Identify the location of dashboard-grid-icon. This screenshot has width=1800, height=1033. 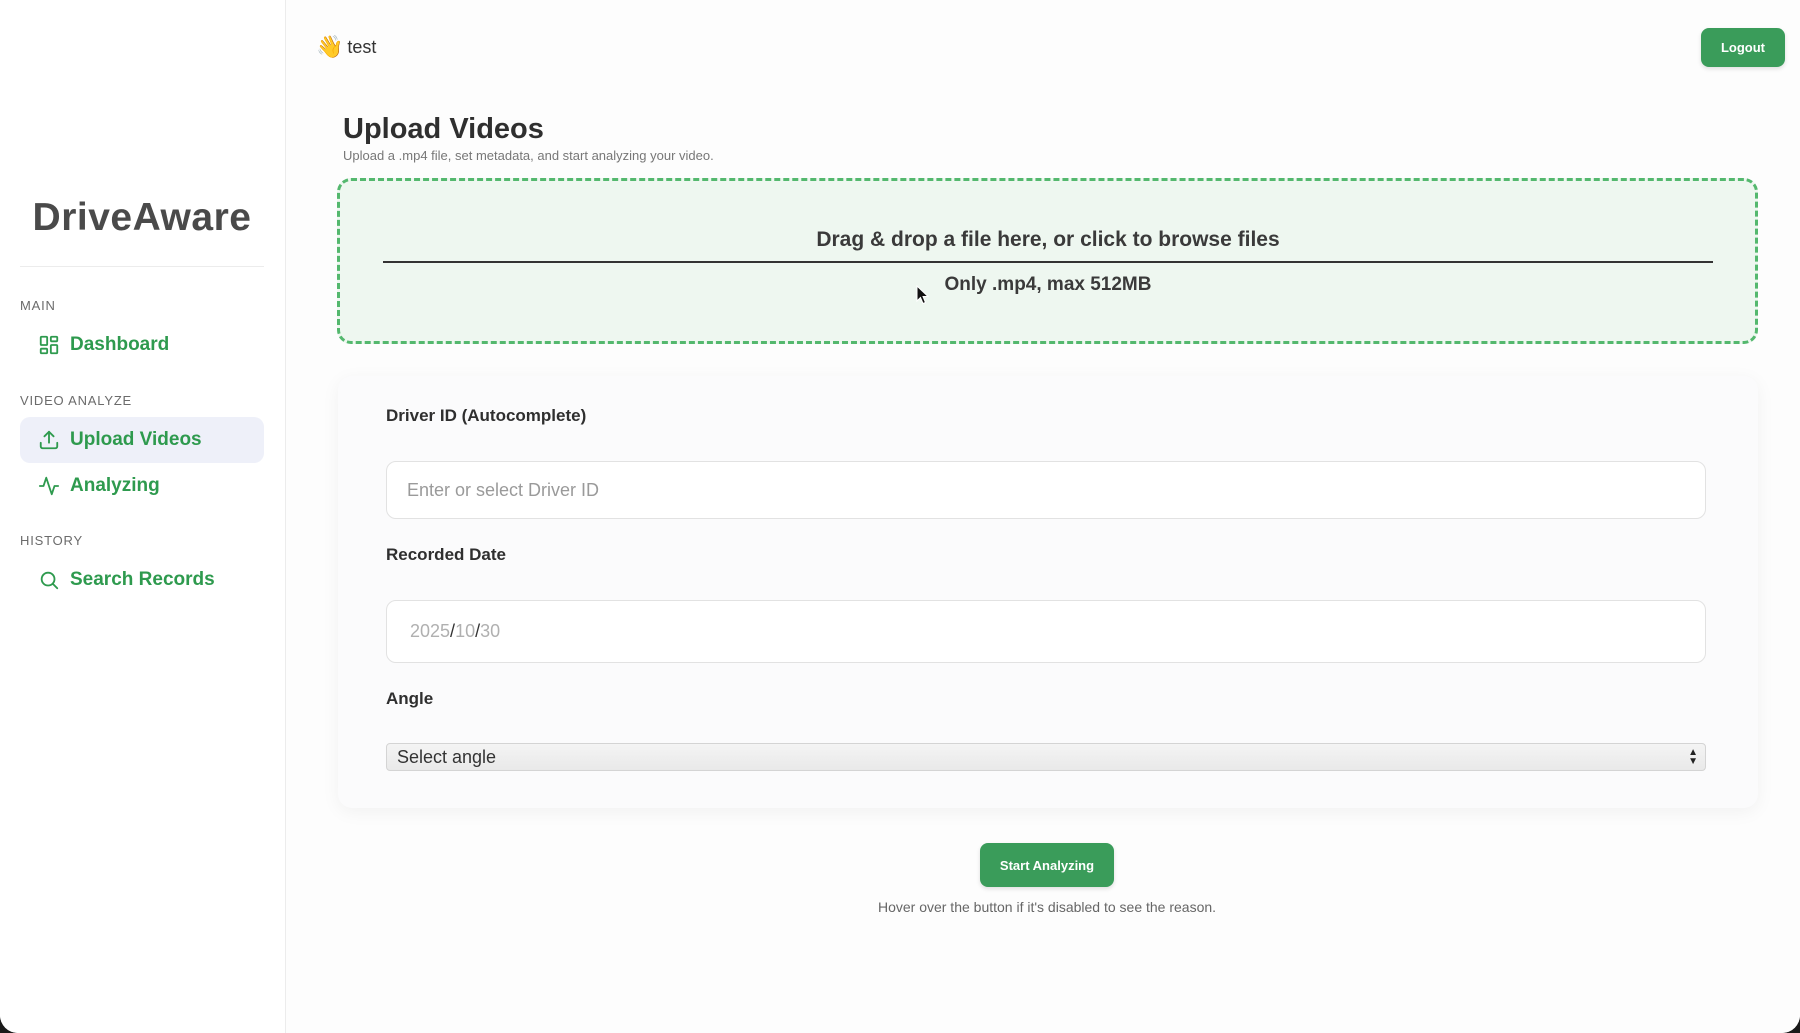
(49, 345).